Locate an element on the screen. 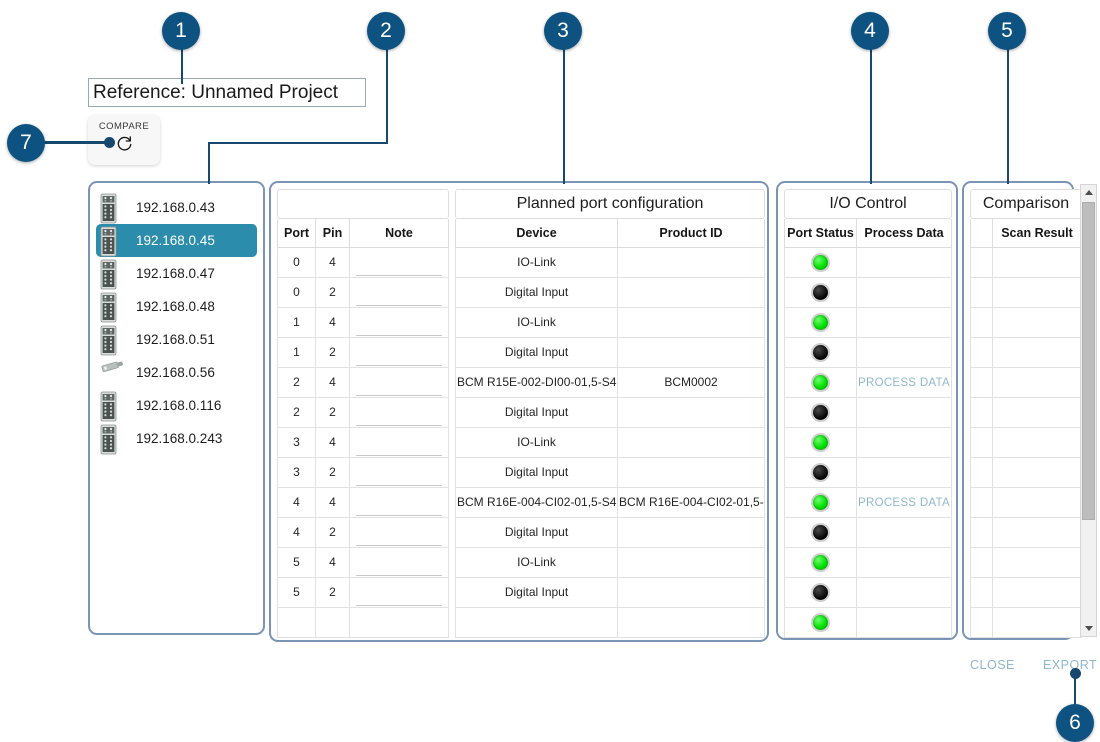 Image resolution: width=1100 pixels, height=742 pixels. device-list-item: 192.168.0.51 is located at coordinates (176, 339).